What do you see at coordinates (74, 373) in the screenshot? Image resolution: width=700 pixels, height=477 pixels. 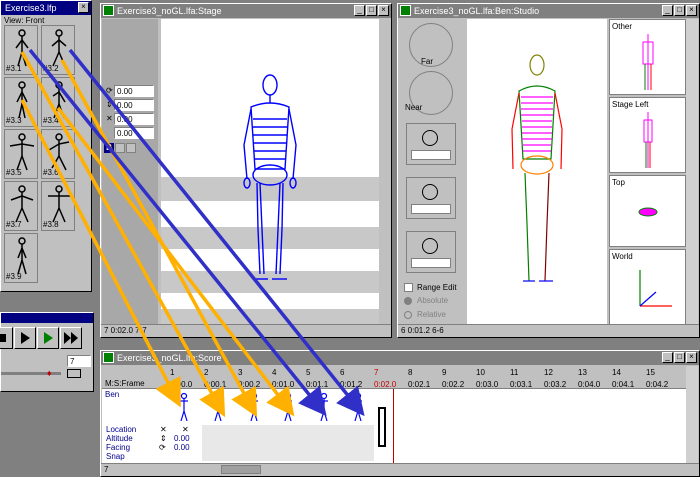 I see `car-icon` at bounding box center [74, 373].